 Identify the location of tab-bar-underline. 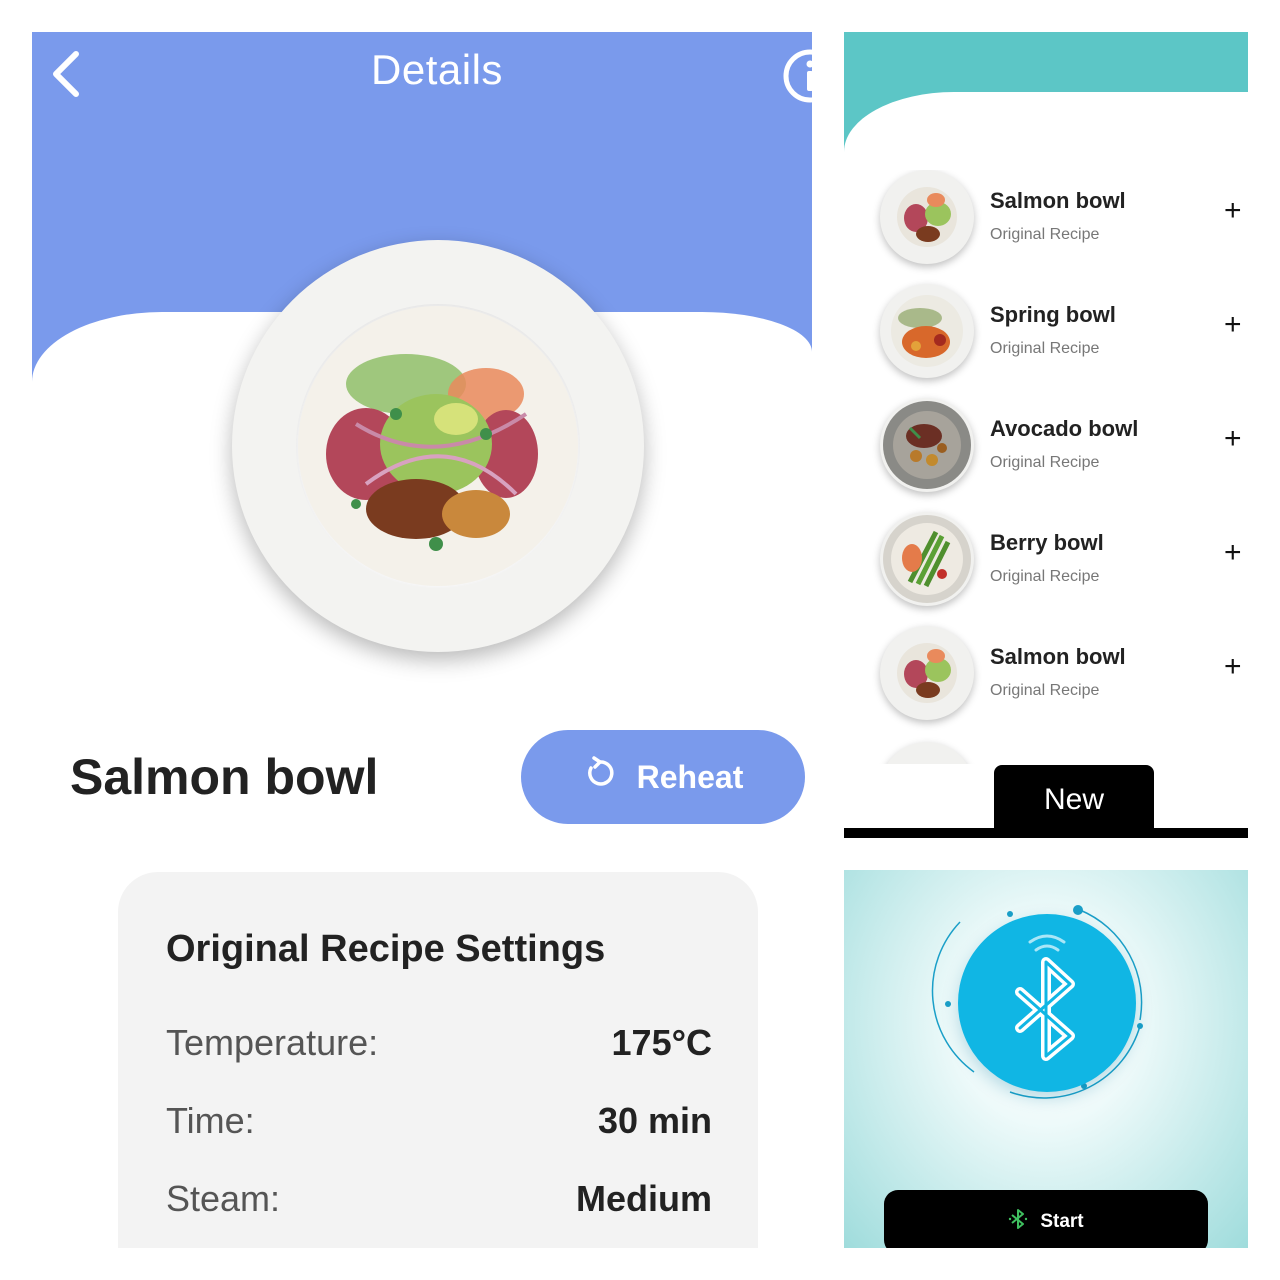
(1046, 833).